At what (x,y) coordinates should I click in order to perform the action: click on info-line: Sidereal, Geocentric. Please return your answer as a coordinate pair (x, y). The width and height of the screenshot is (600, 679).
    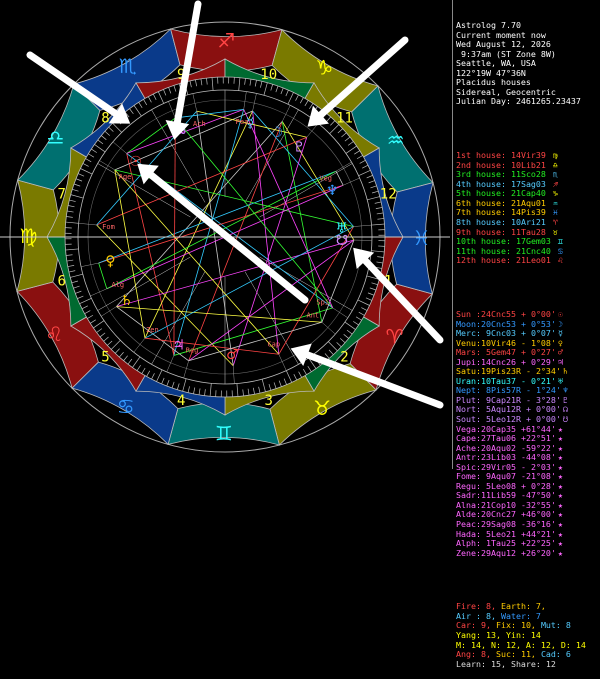
    Looking at the image, I should click on (528, 93).